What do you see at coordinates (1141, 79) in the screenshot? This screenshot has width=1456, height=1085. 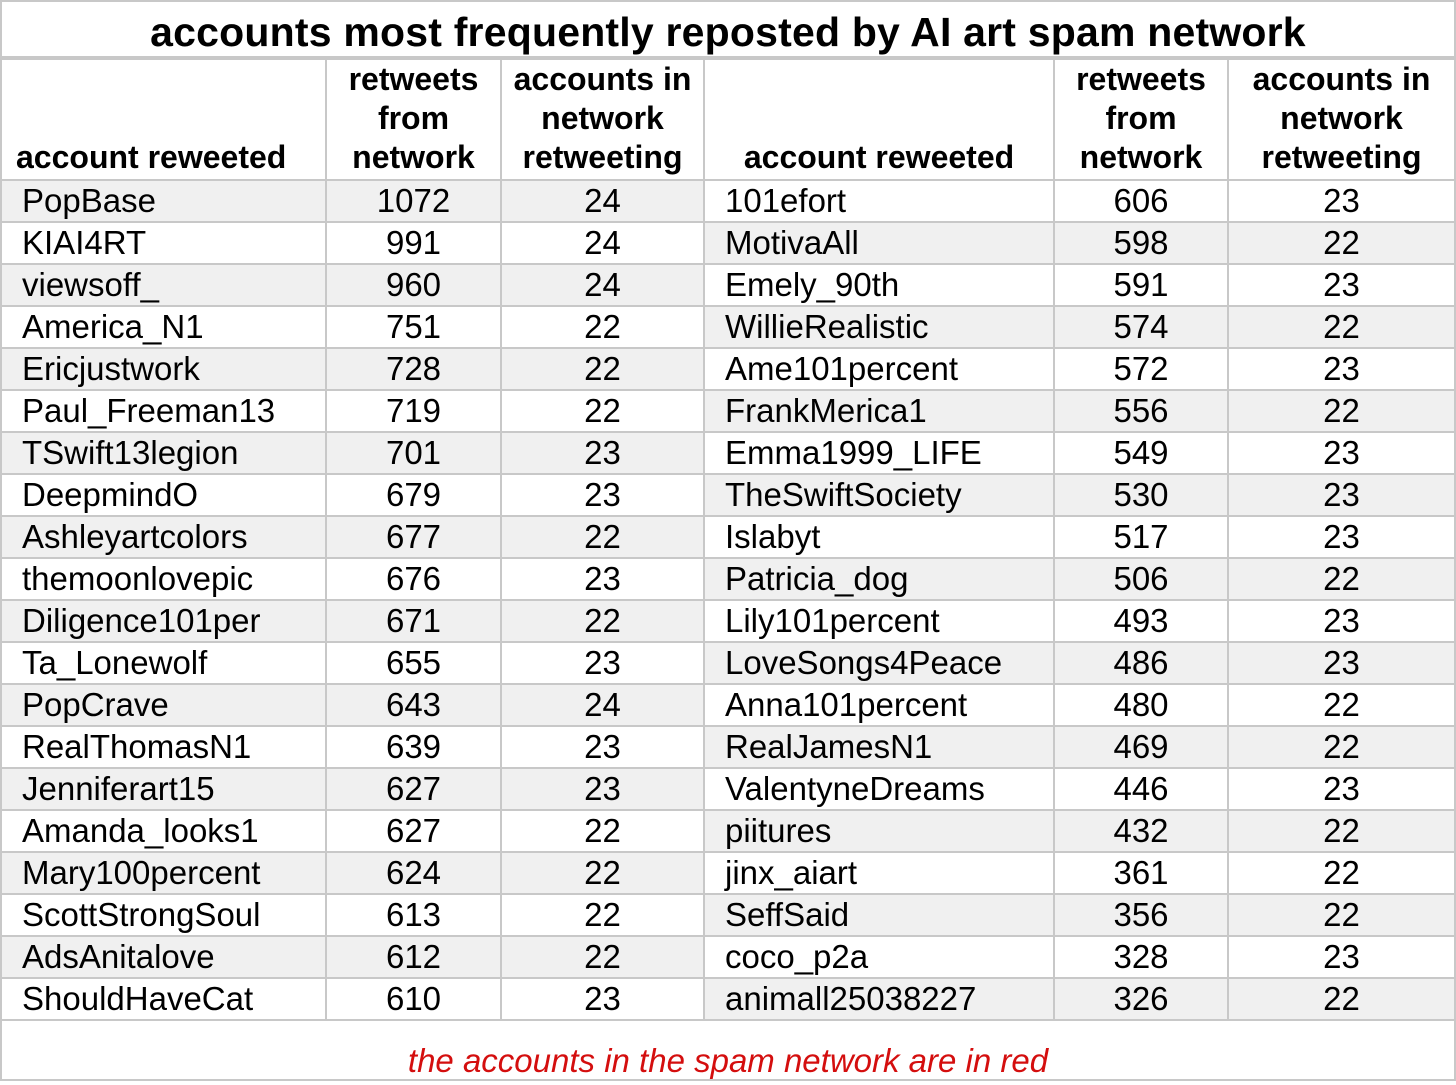 I see `header-retweets-line1: retweets` at bounding box center [1141, 79].